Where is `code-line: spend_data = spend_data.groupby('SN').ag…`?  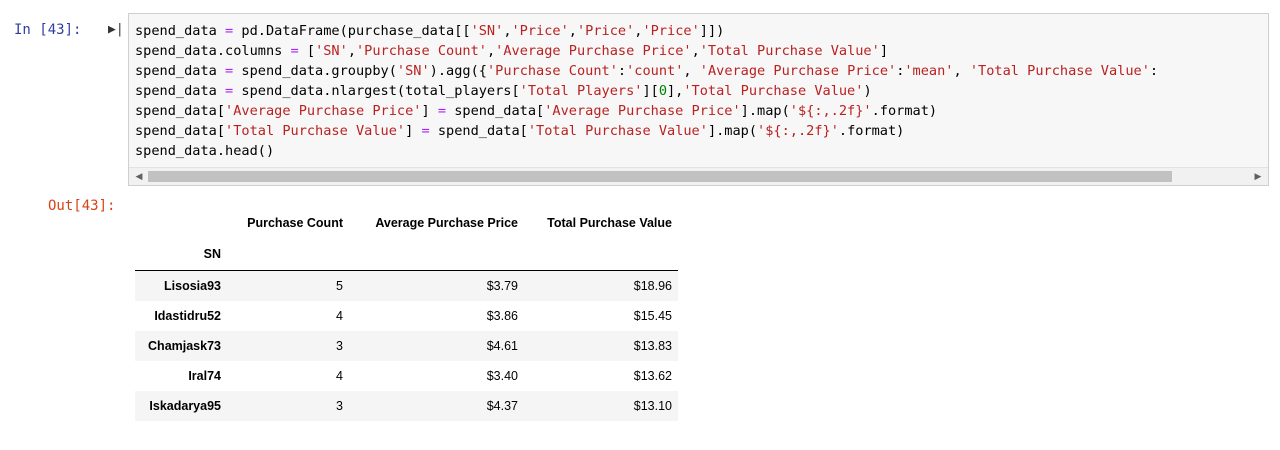
code-line: spend_data = spend_data.groupby('SN').ag… is located at coordinates (701, 71).